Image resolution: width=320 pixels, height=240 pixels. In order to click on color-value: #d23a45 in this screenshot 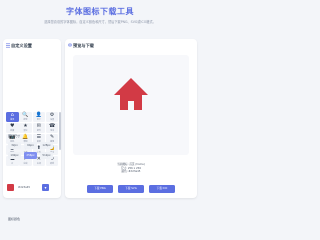, I will do `click(24, 187)`.